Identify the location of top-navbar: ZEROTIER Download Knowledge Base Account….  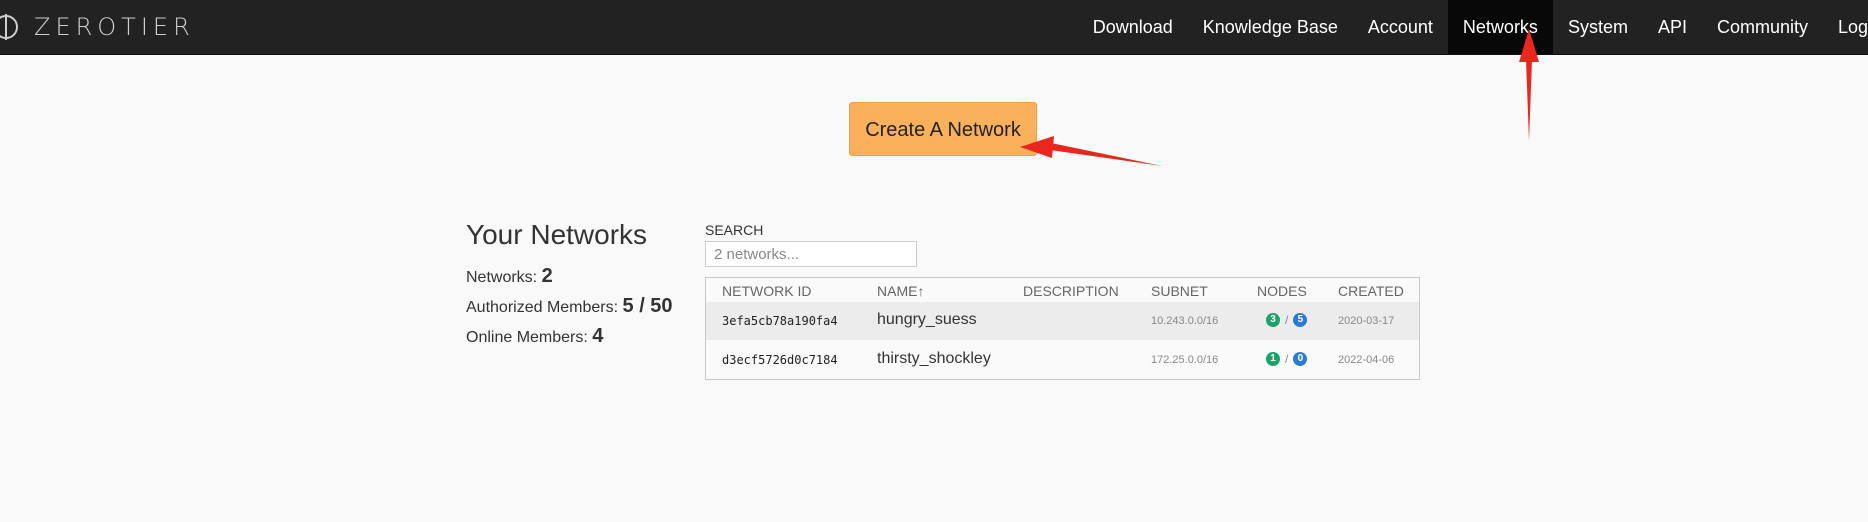
(934, 27).